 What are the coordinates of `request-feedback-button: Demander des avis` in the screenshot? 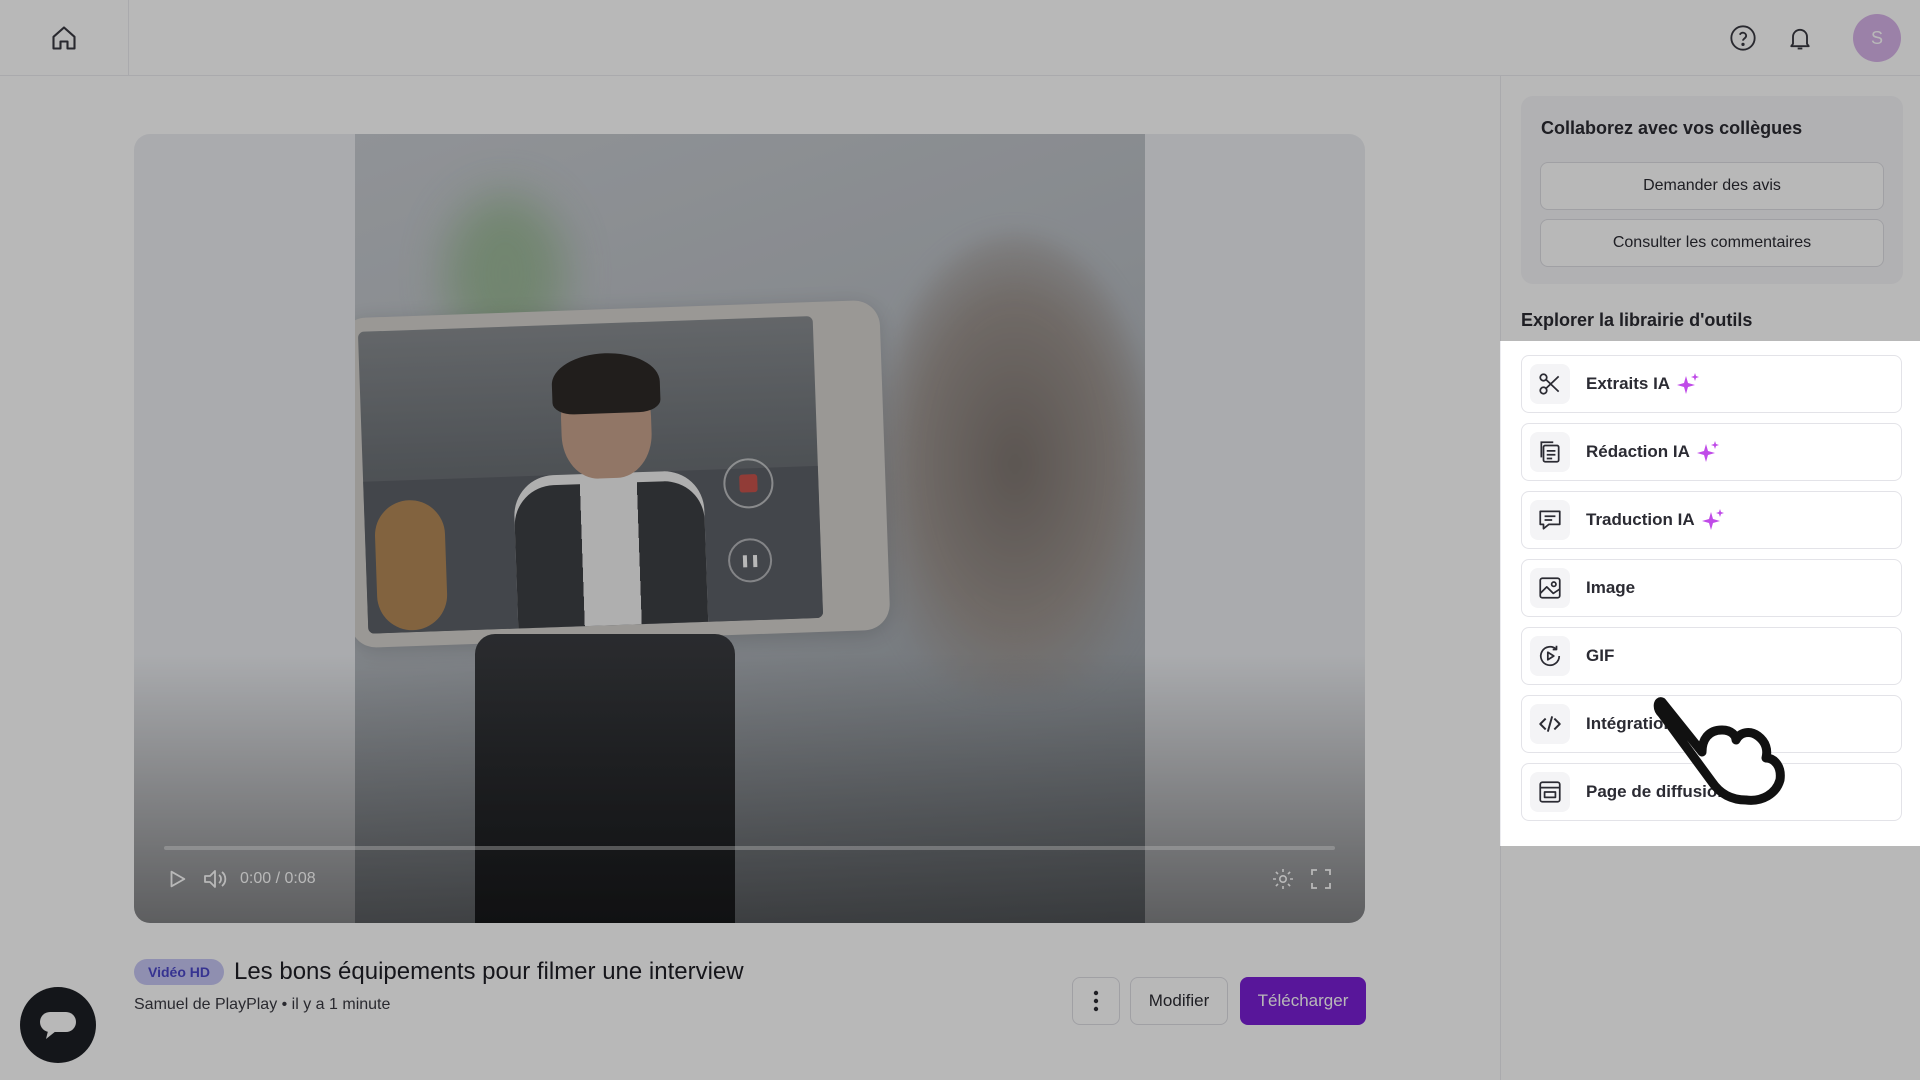 It's located at (1712, 186).